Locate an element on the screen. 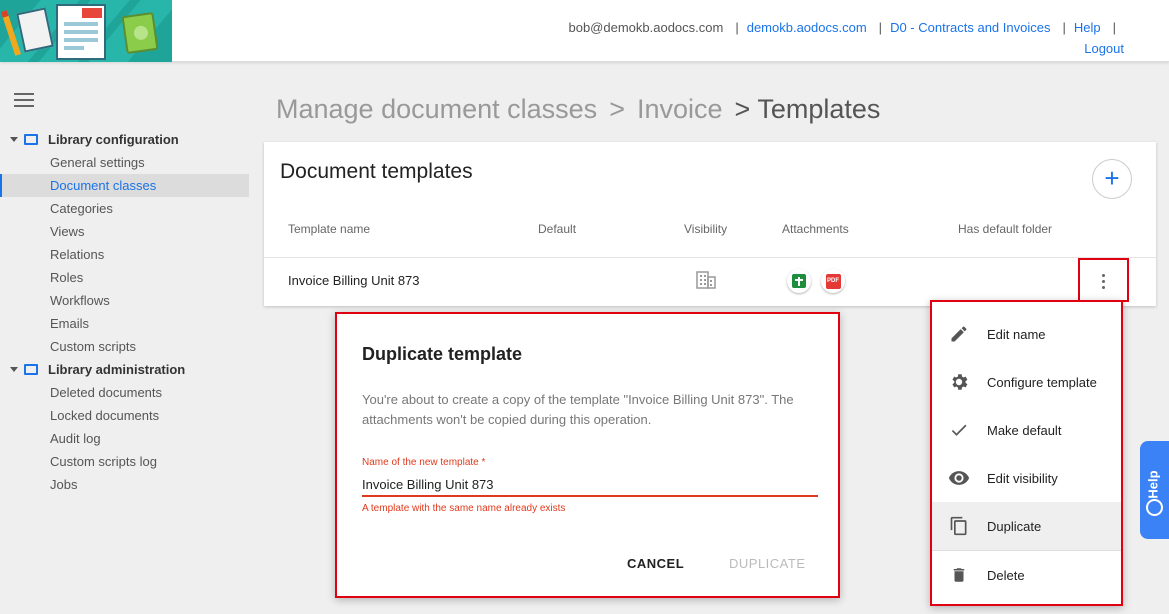 The image size is (1169, 614). menu-item-edit-name: Edit name is located at coordinates (1026, 334).